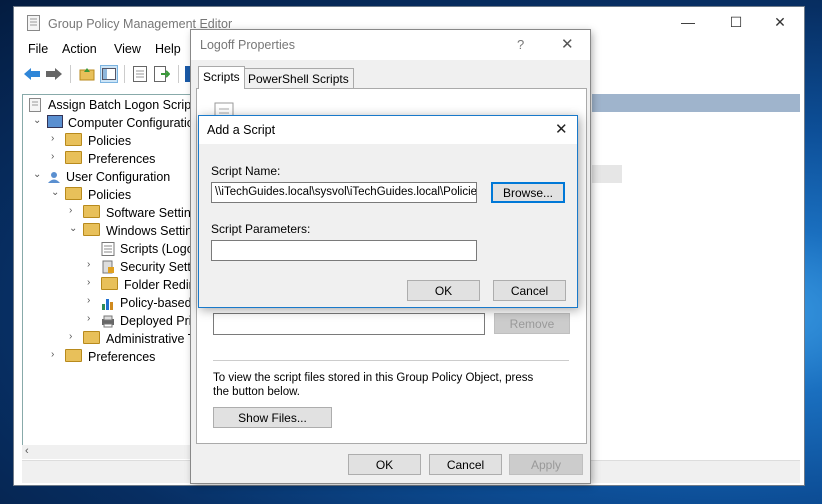 This screenshot has height=504, width=822. Describe the element at coordinates (107, 452) in the screenshot. I see `tree-horizontal-scrollbar: ‹` at that location.